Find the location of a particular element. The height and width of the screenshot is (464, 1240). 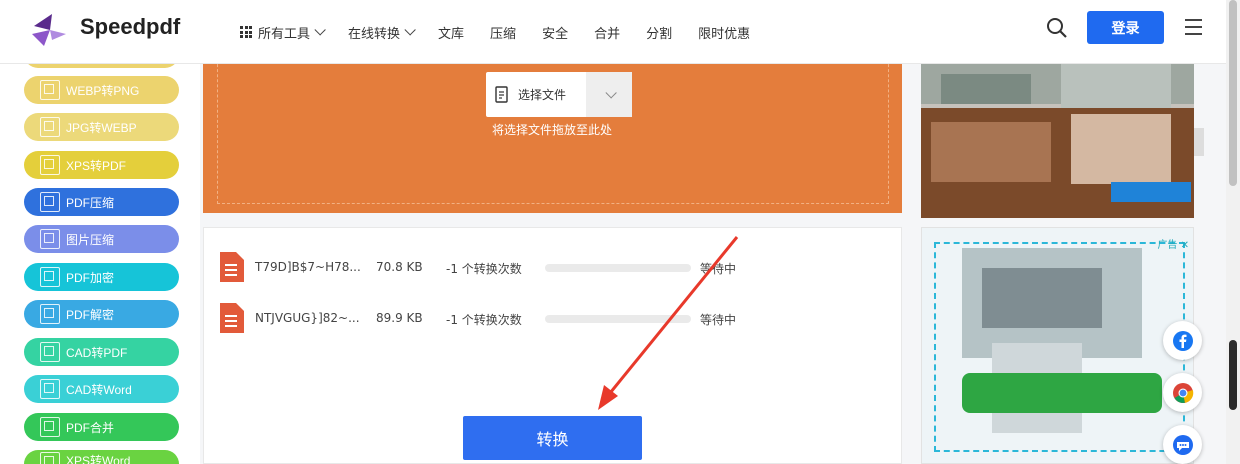

sidebar-item-label: PDF解密 is located at coordinates (90, 314).